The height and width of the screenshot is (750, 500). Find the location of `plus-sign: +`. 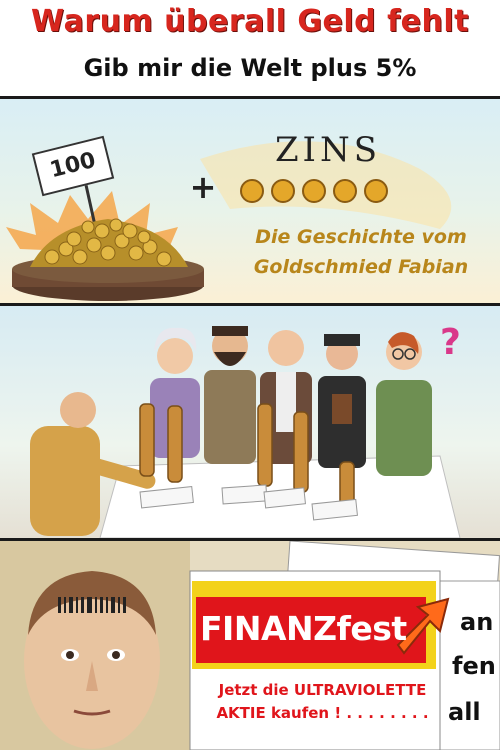

plus-sign: + is located at coordinates (203, 187).